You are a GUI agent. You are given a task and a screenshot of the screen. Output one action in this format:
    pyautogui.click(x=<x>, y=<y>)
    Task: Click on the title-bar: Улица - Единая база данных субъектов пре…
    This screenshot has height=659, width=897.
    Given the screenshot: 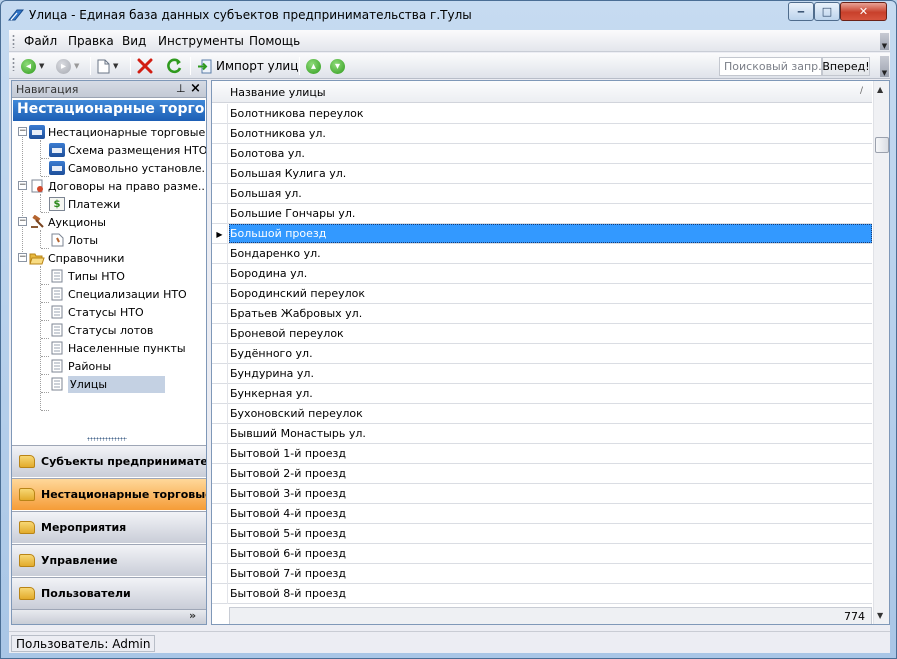 What is the action you would take?
    pyautogui.click(x=448, y=15)
    